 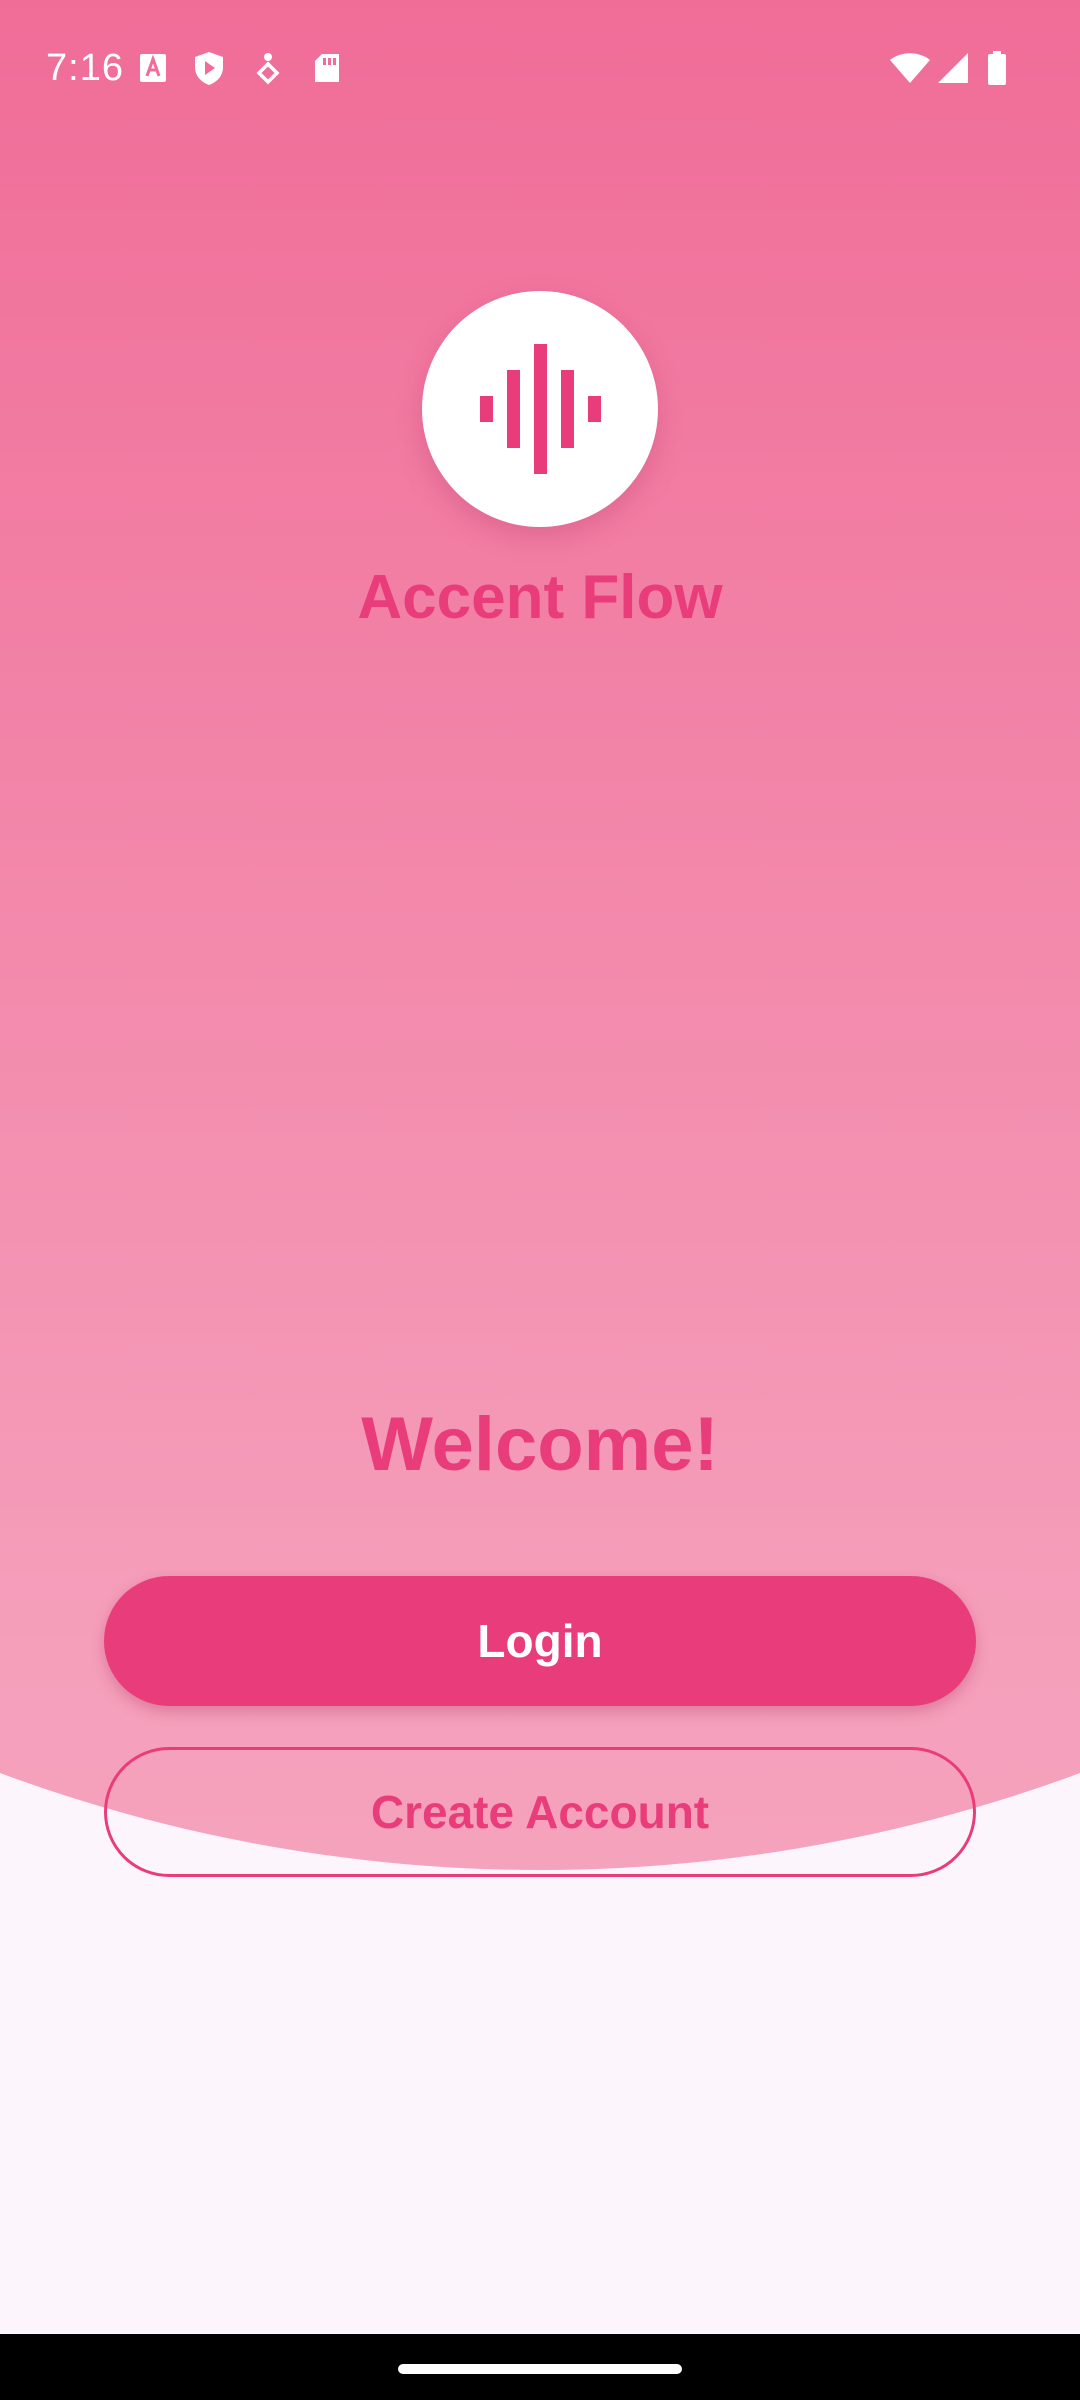 What do you see at coordinates (209, 68) in the screenshot?
I see `shield-play-icon` at bounding box center [209, 68].